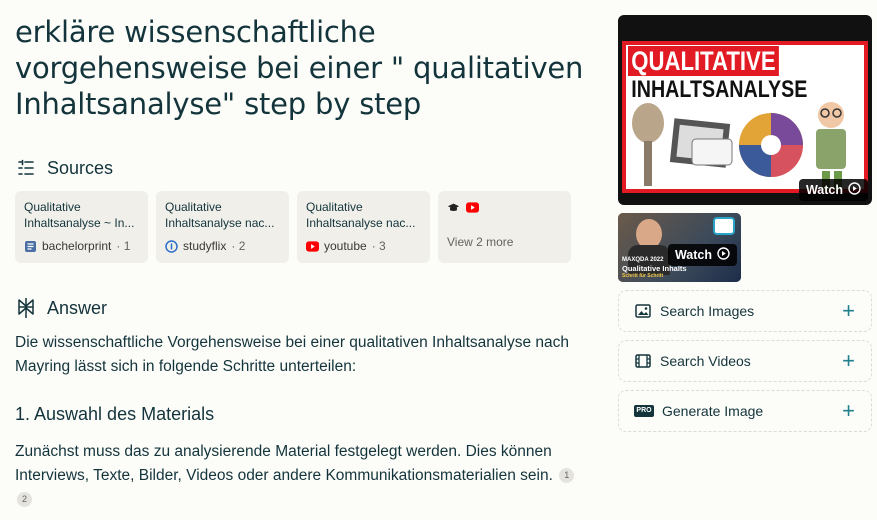 This screenshot has width=877, height=520. I want to click on studyflix-icon, so click(171, 246).